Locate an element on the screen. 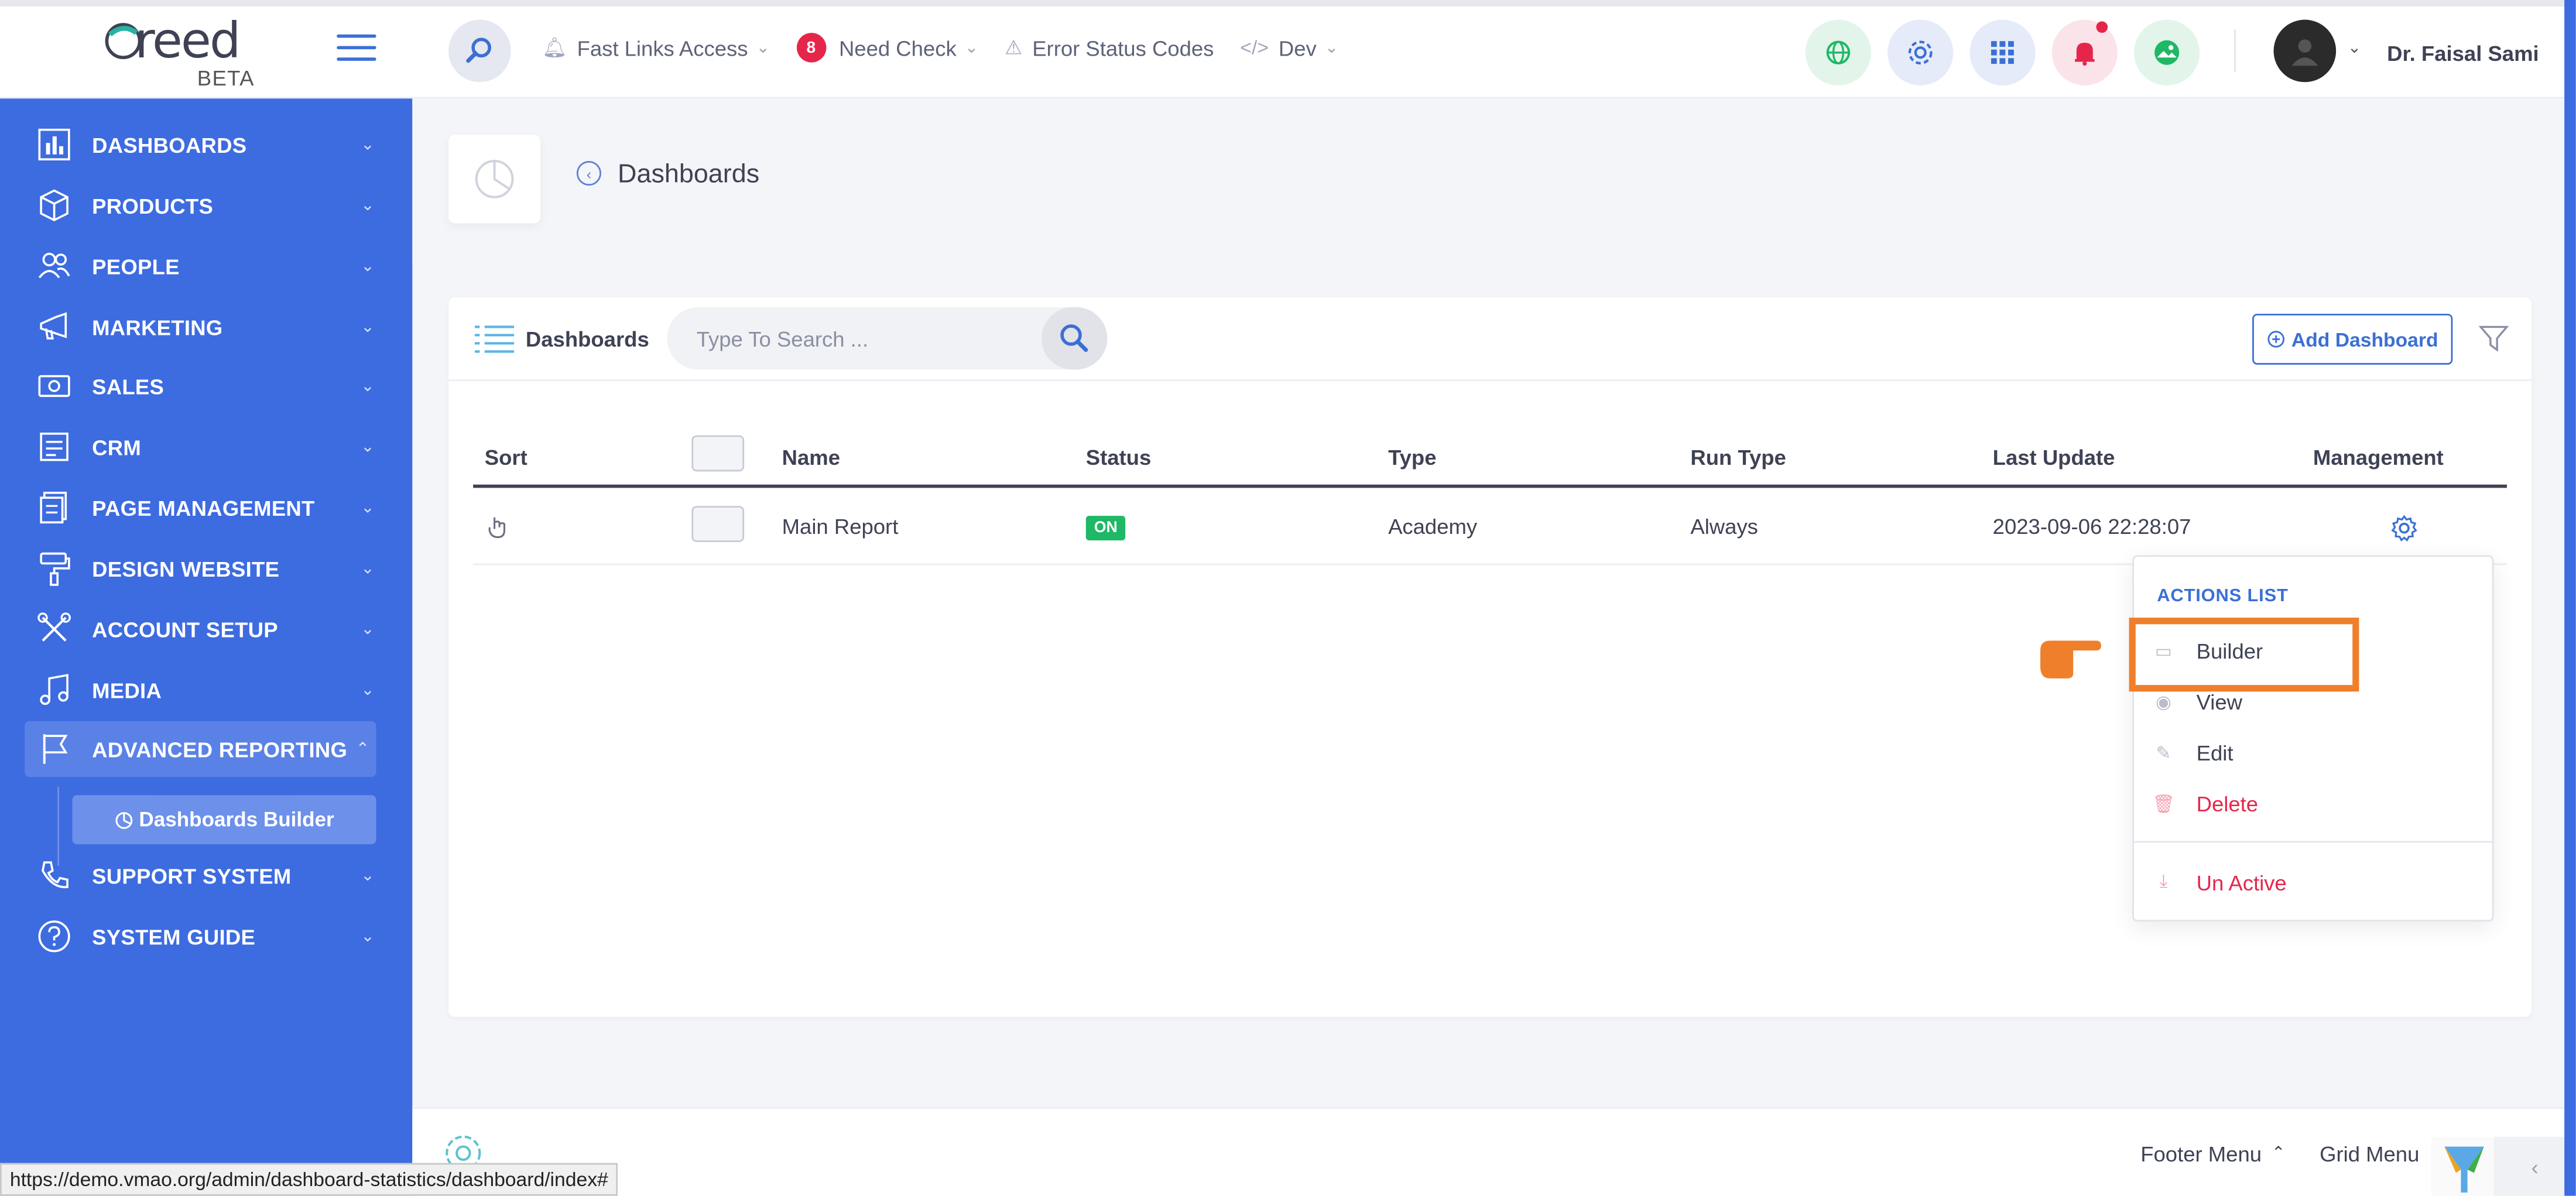  sidebar-item-media: MEDIA ⌄ is located at coordinates (207, 690).